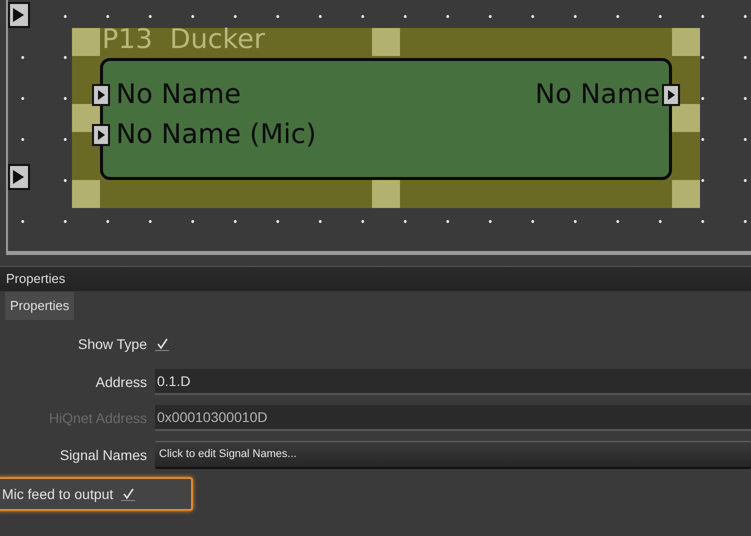  Describe the element at coordinates (216, 135) in the screenshot. I see `input-label: No Name (Mic)` at that location.